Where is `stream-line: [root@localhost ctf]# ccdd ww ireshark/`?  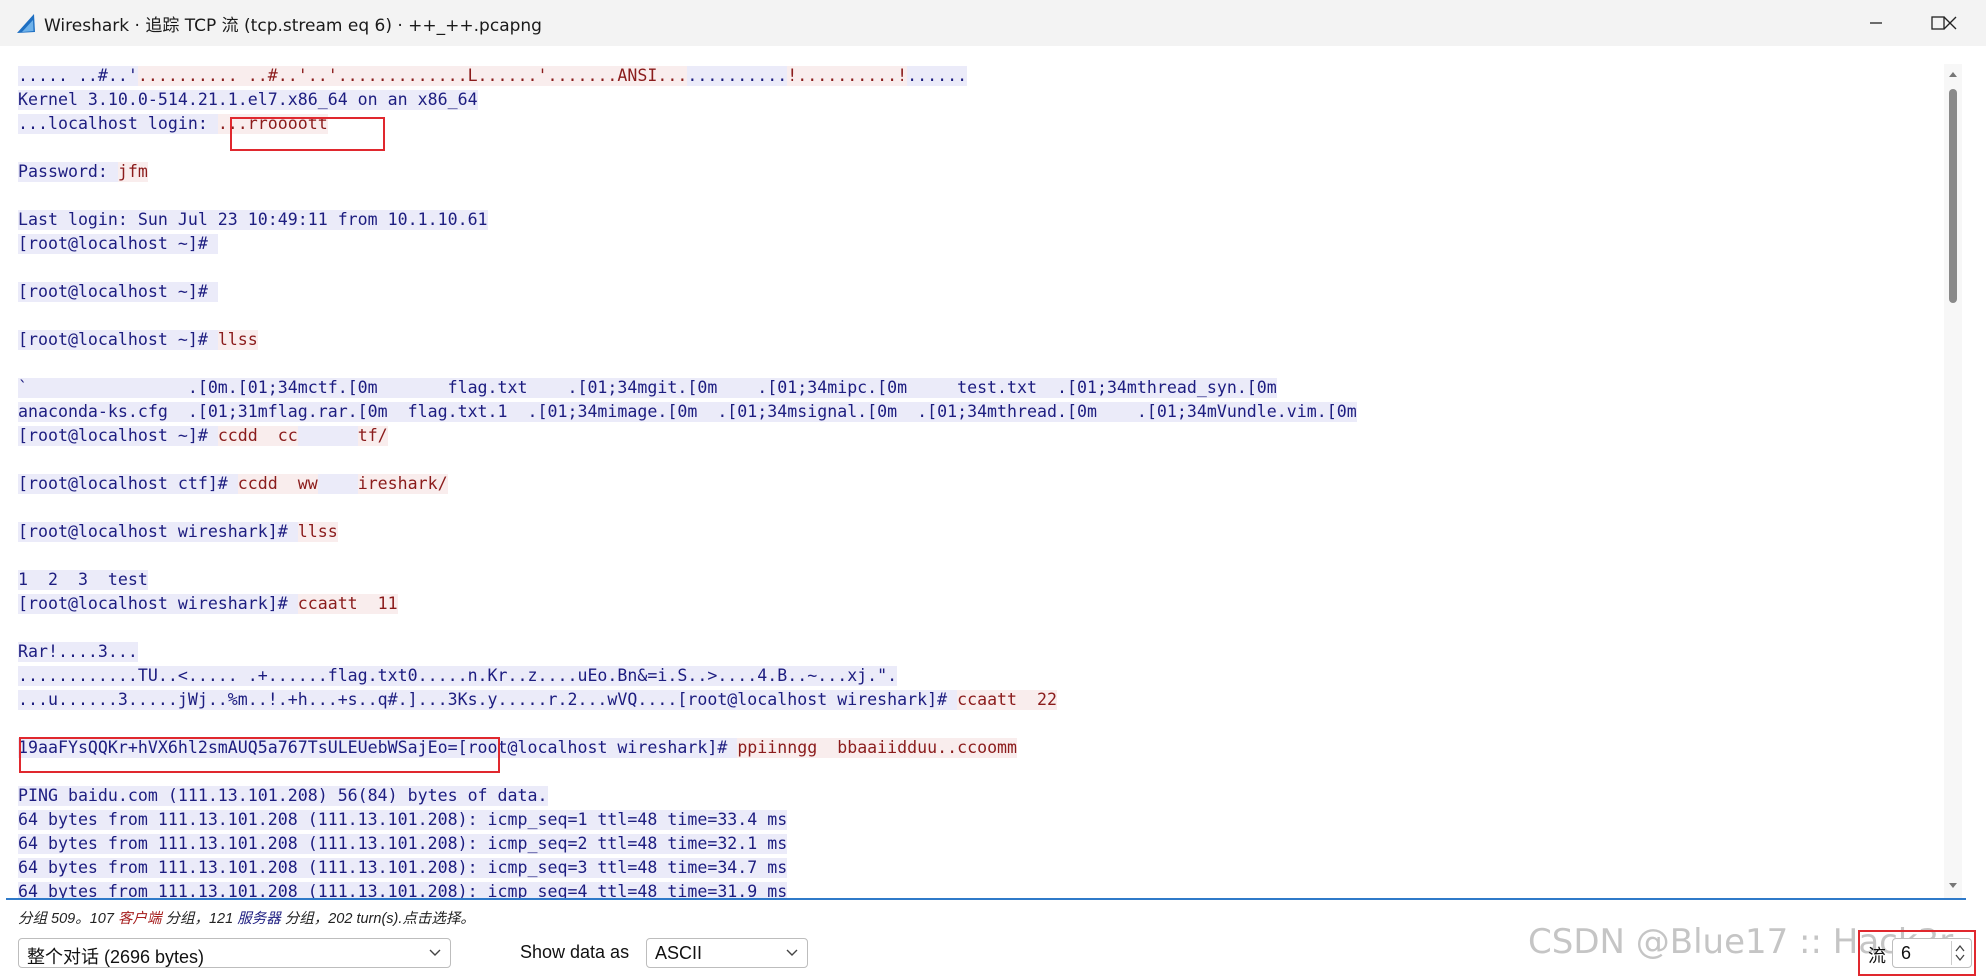 stream-line: [root@localhost ctf]# ccdd ww ireshark/ is located at coordinates (980, 484).